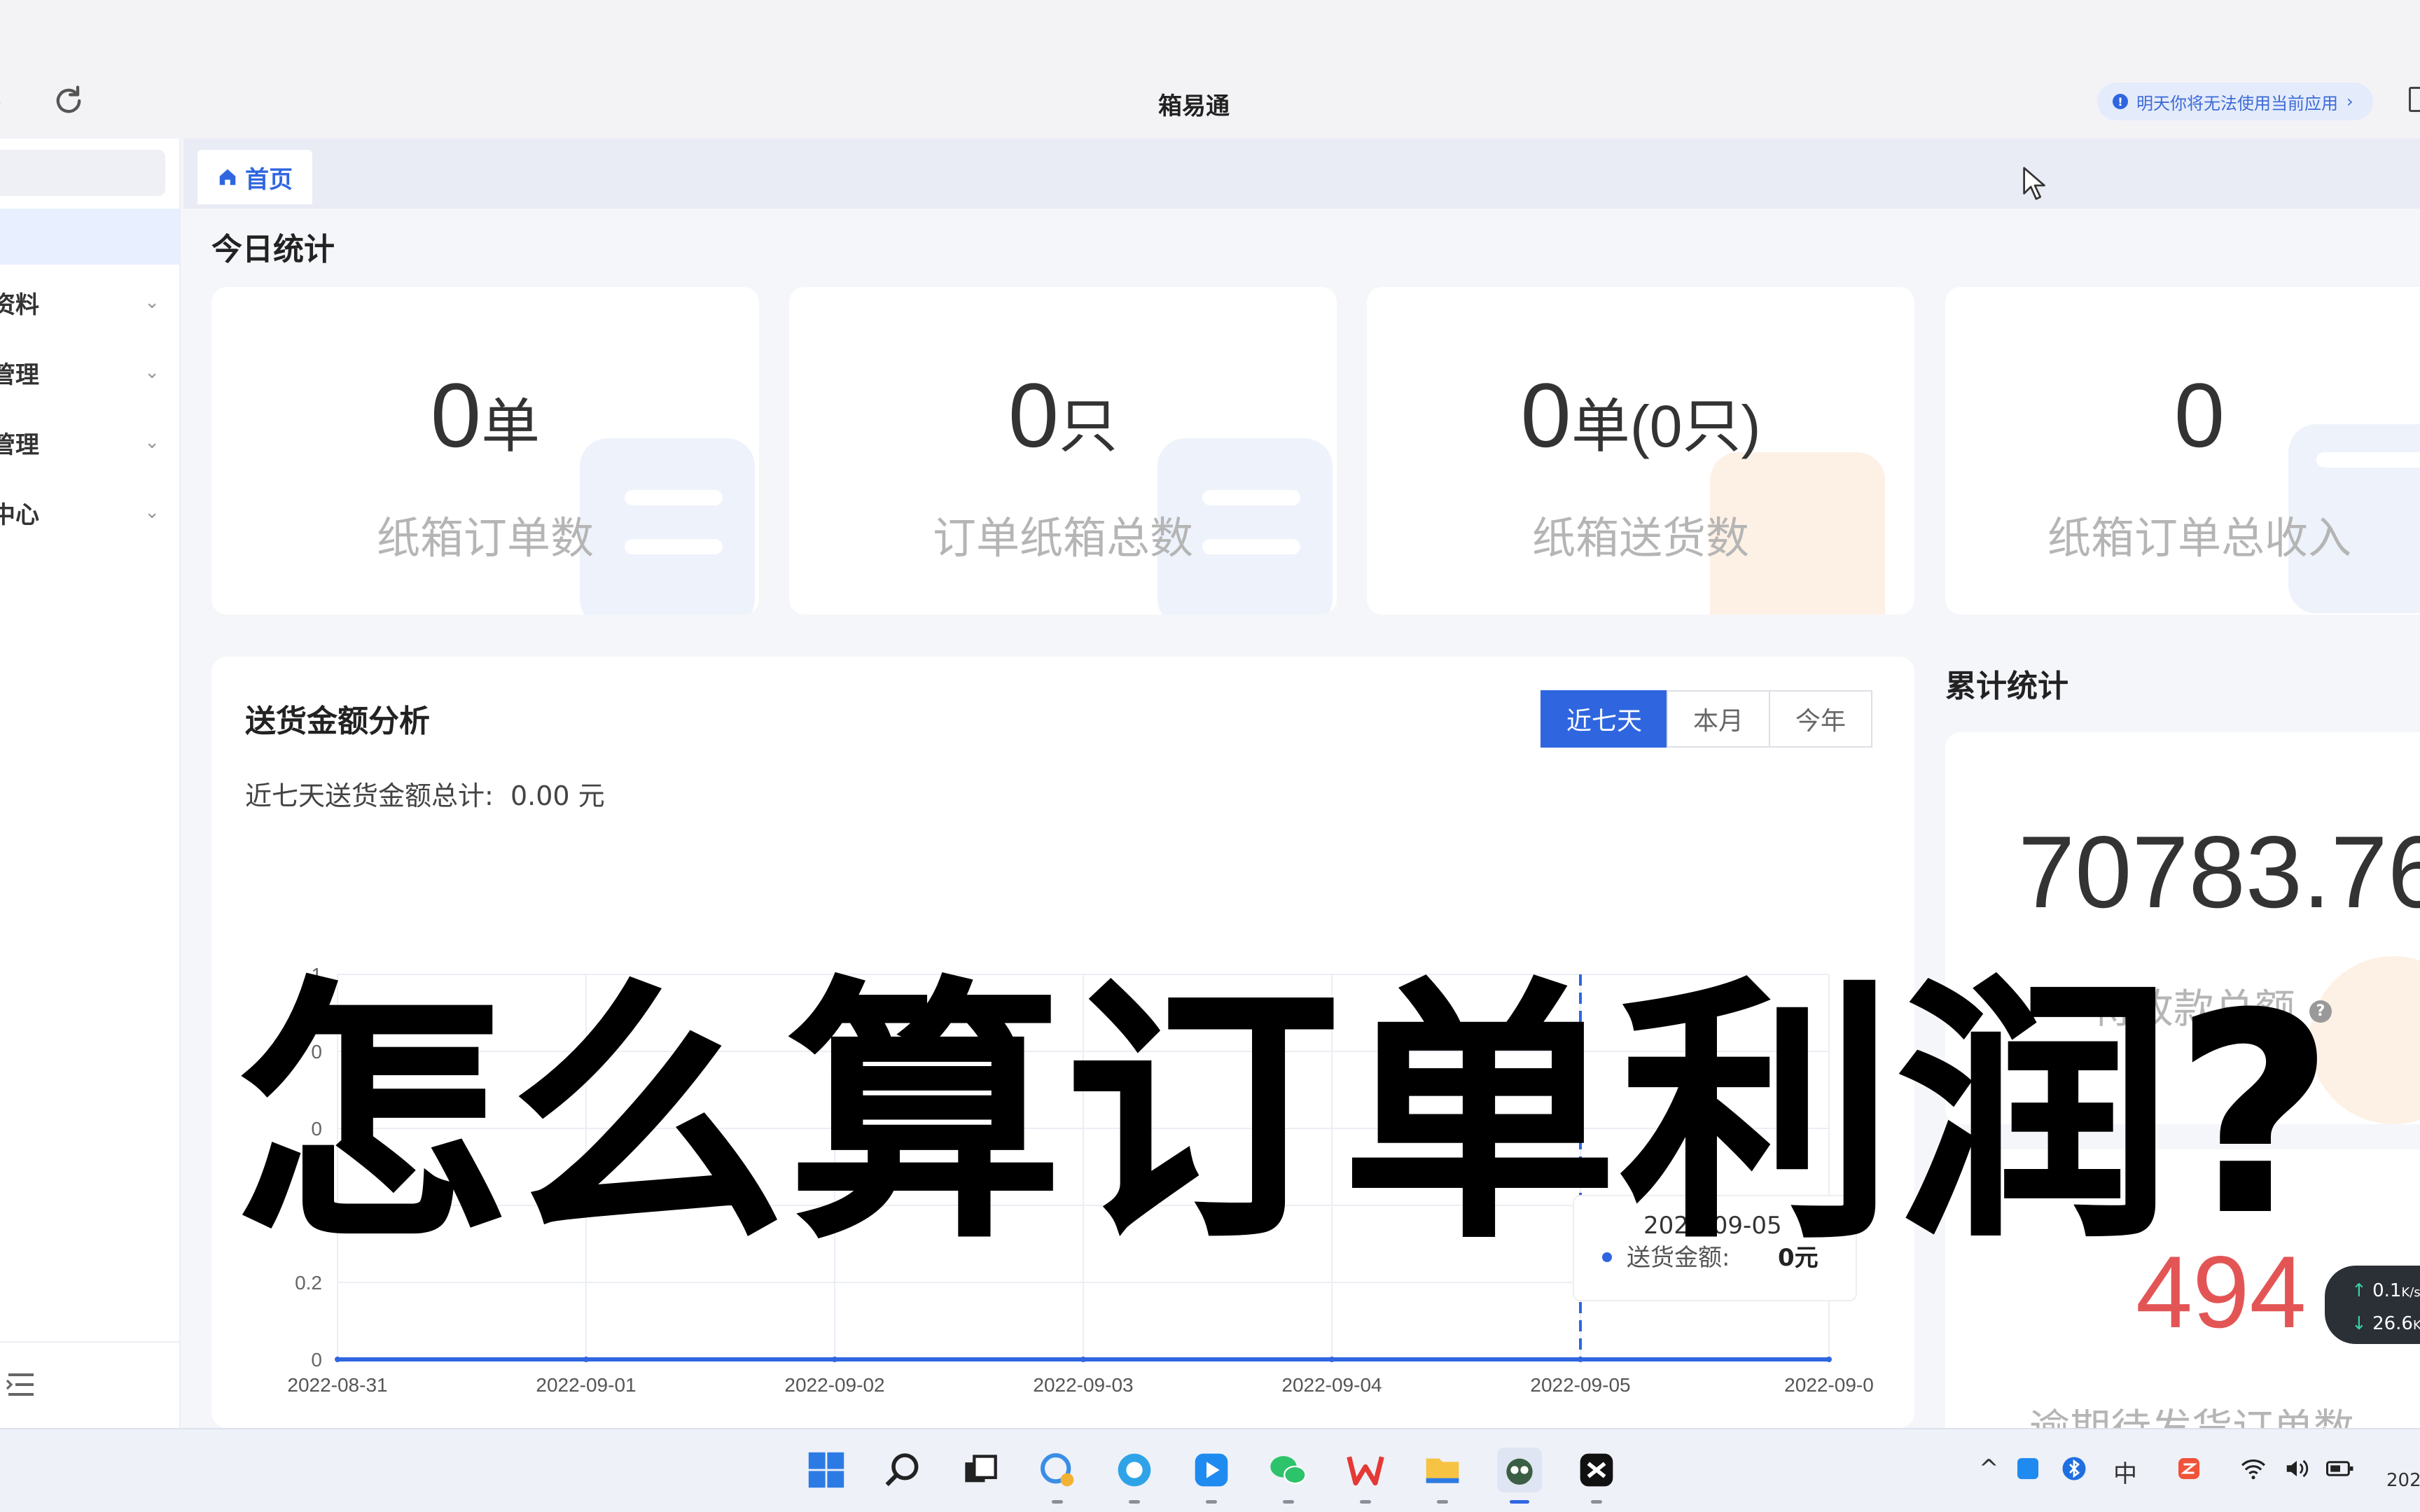 The image size is (2420, 1512). What do you see at coordinates (1062, 538) in the screenshot?
I see `stat-label: 订单纸箱总数` at bounding box center [1062, 538].